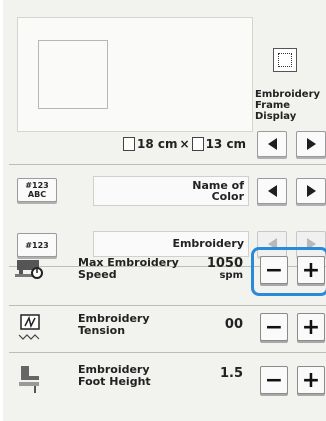 The image size is (326, 421). I want to click on thread-number-setting: Embroidery, so click(171, 244).